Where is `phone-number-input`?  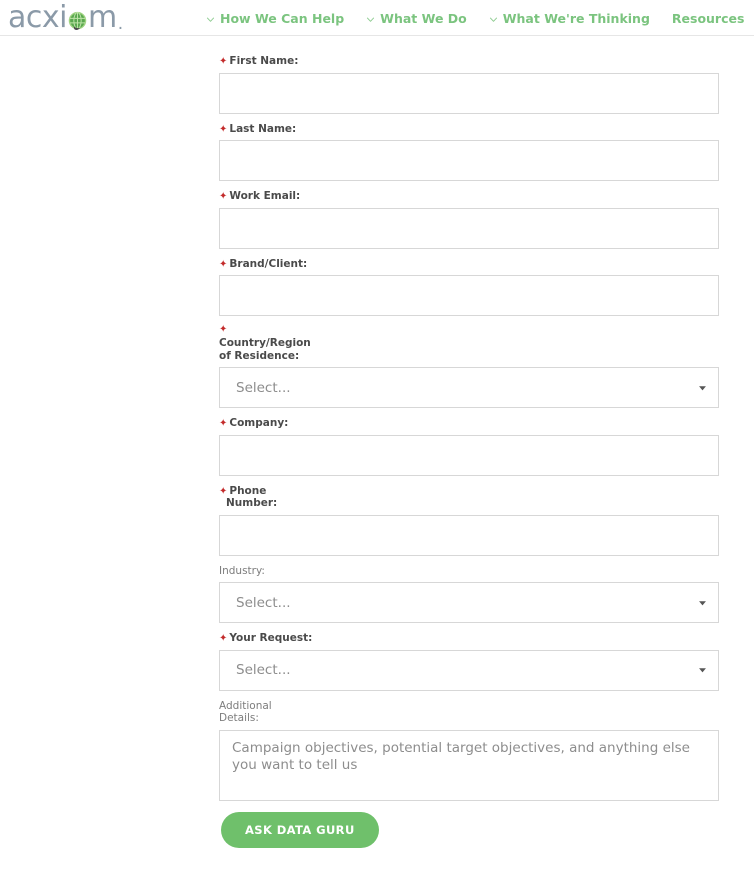 phone-number-input is located at coordinates (469, 535).